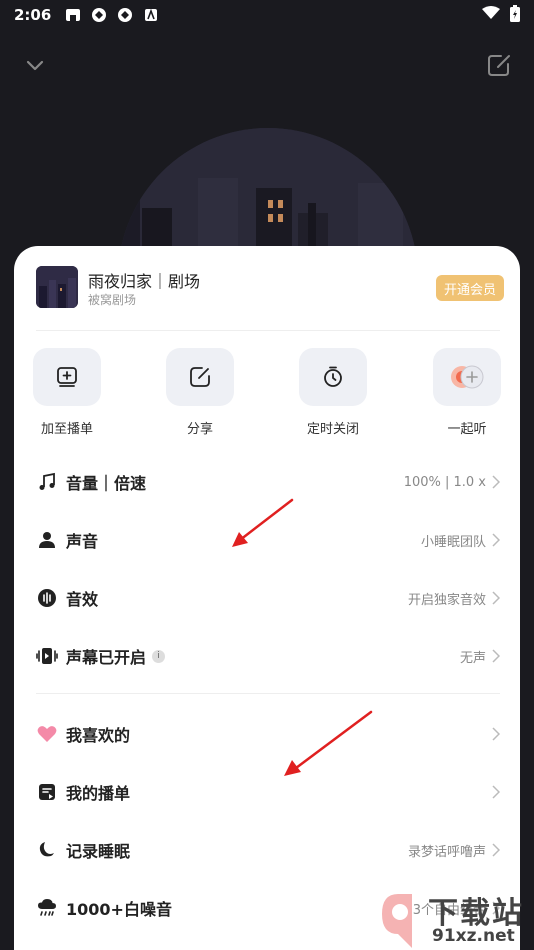 Image resolution: width=534 pixels, height=950 pixels. What do you see at coordinates (267, 15) in the screenshot?
I see `status-bar: 2:06` at bounding box center [267, 15].